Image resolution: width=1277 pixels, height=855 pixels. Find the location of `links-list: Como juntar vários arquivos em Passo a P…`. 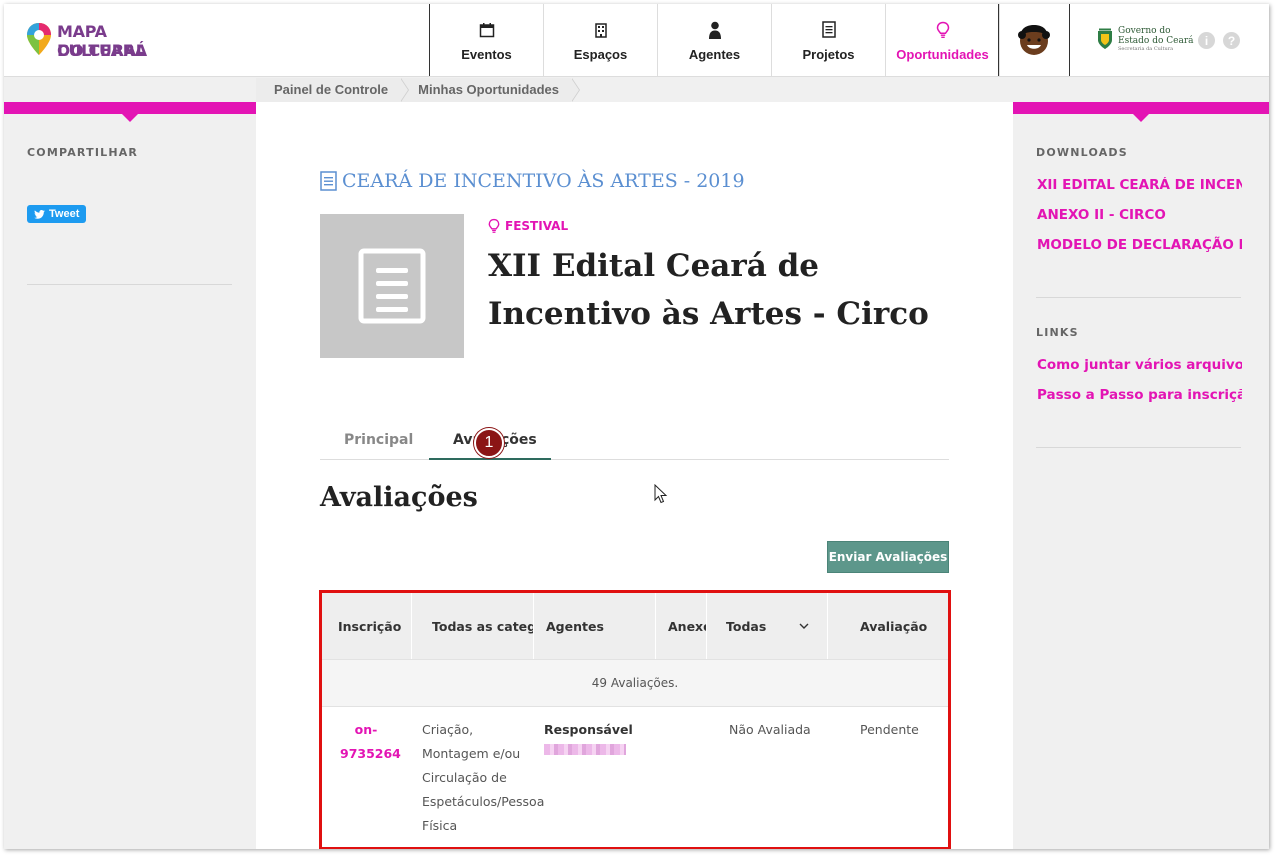

links-list: Como juntar vários arquivos em Passo a P… is located at coordinates (1139, 387).